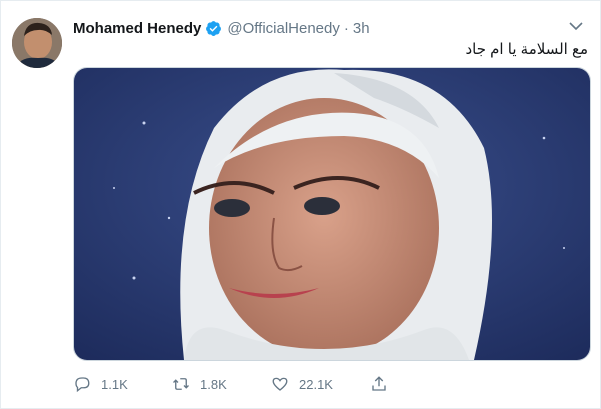  I want to click on verified-badge-icon, so click(214, 28).